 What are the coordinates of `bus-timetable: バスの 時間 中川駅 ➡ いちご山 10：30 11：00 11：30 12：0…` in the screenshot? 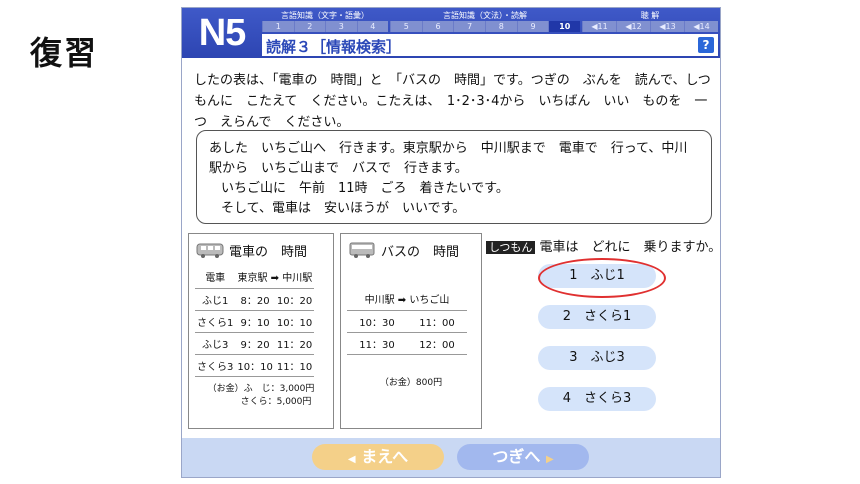 It's located at (411, 331).